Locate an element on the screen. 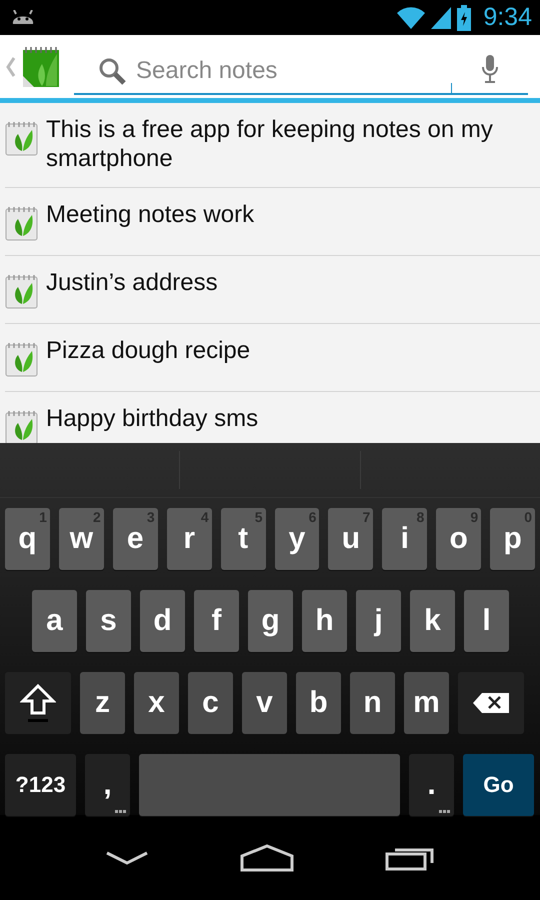  search-icon is located at coordinates (112, 70).